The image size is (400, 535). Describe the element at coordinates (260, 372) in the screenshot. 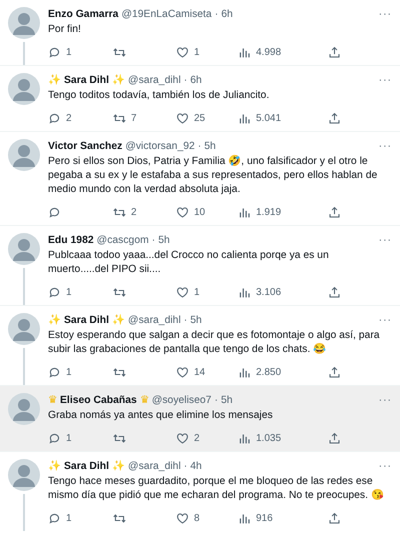

I see `views-button: 2.850` at that location.